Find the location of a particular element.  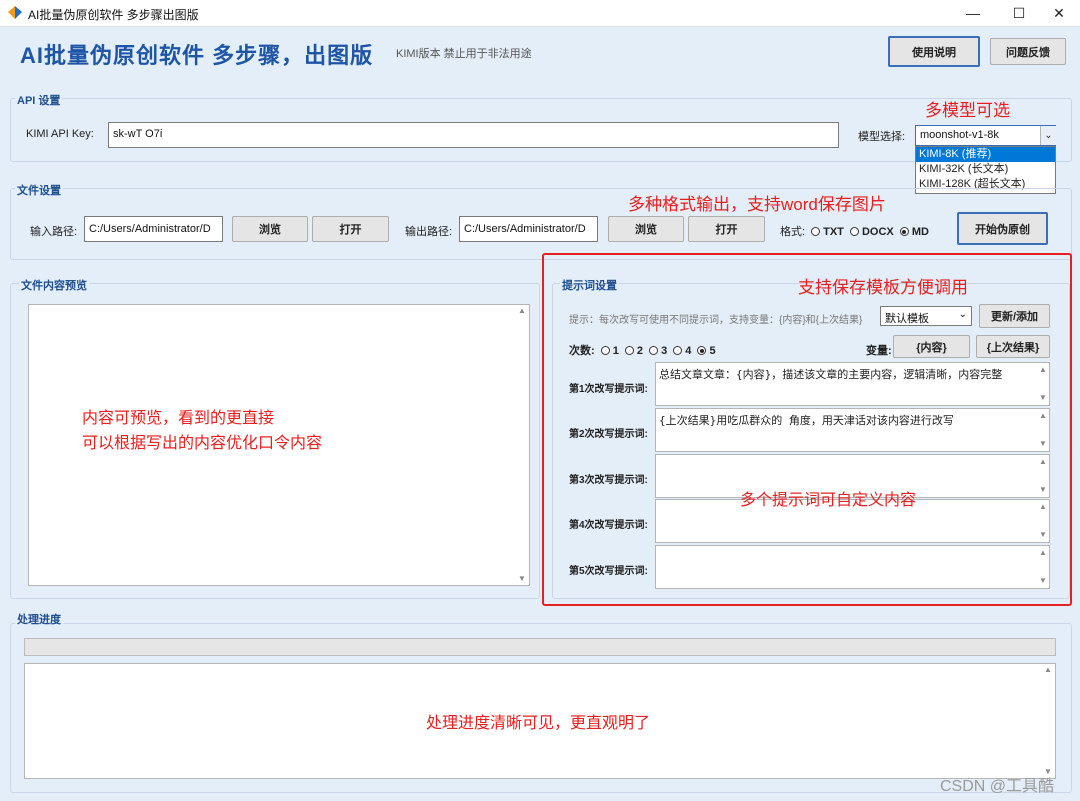

input-open-button: 打开 is located at coordinates (350, 229).